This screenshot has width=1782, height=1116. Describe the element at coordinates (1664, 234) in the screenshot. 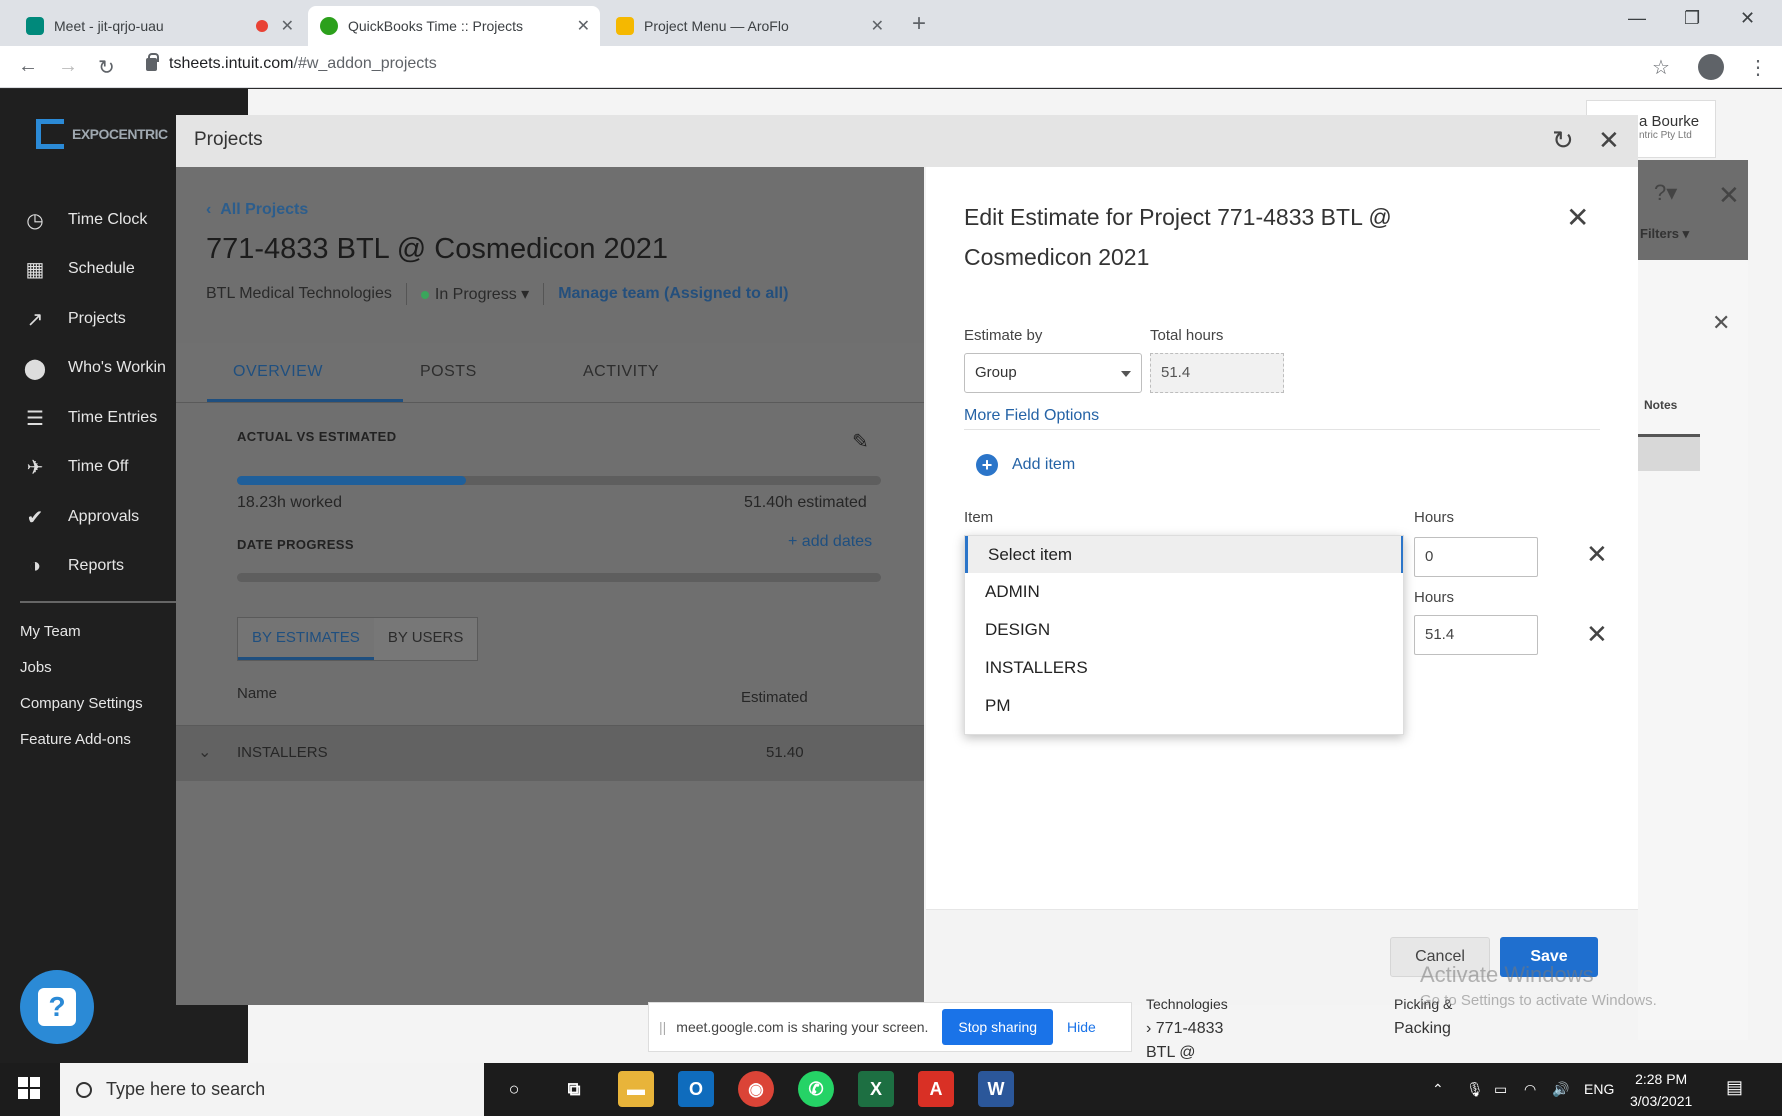

I see `filters-button: Filters ▾` at that location.